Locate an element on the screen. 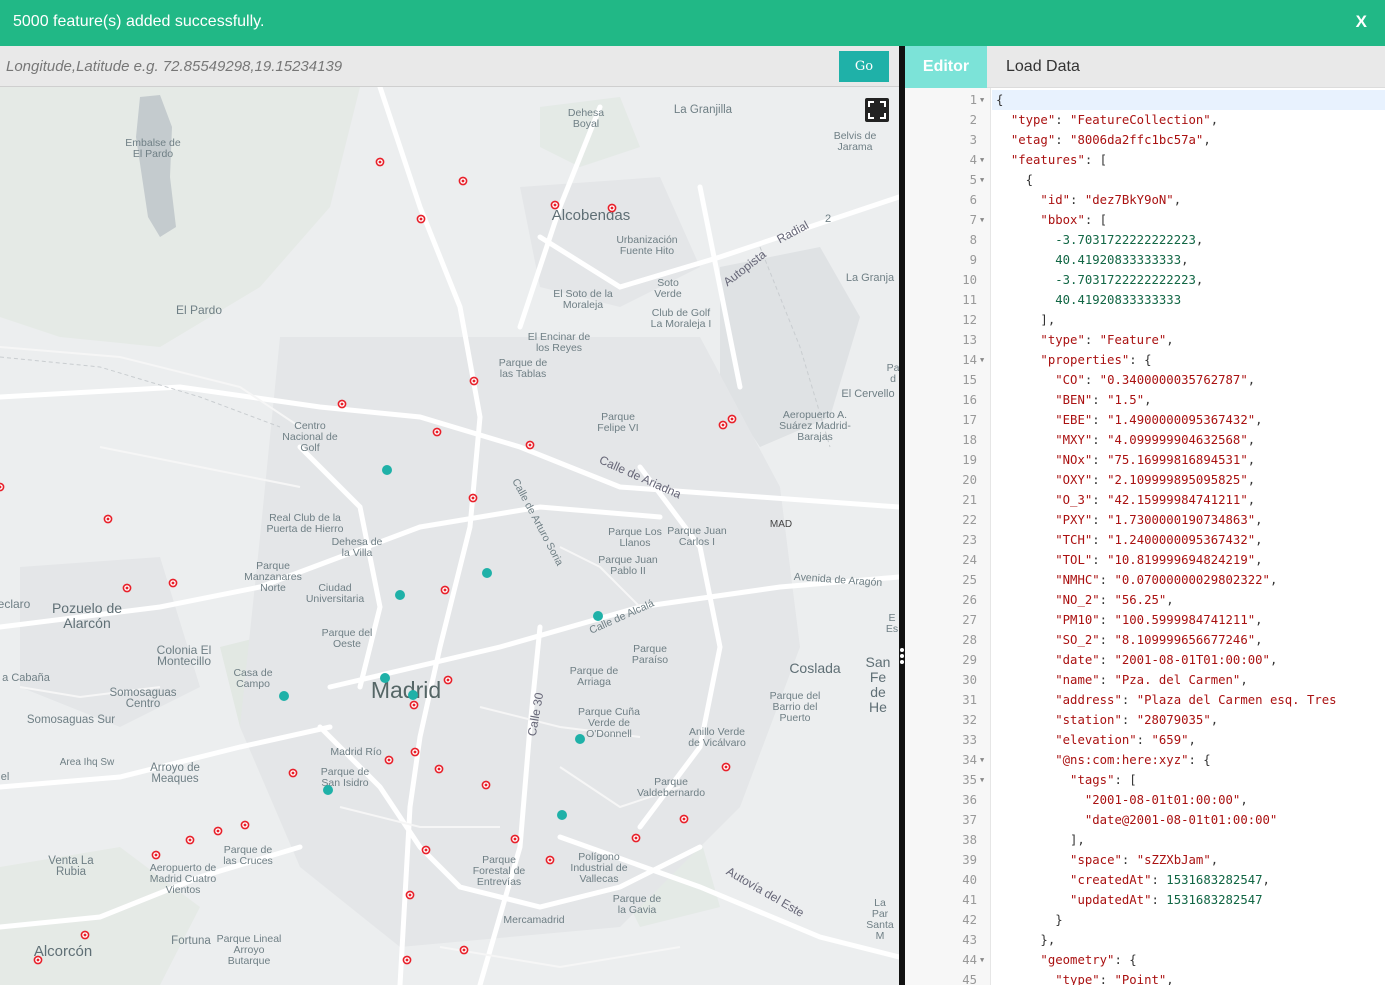 Image resolution: width=1385 pixels, height=985 pixels. line-number: 18 is located at coordinates (969, 440).